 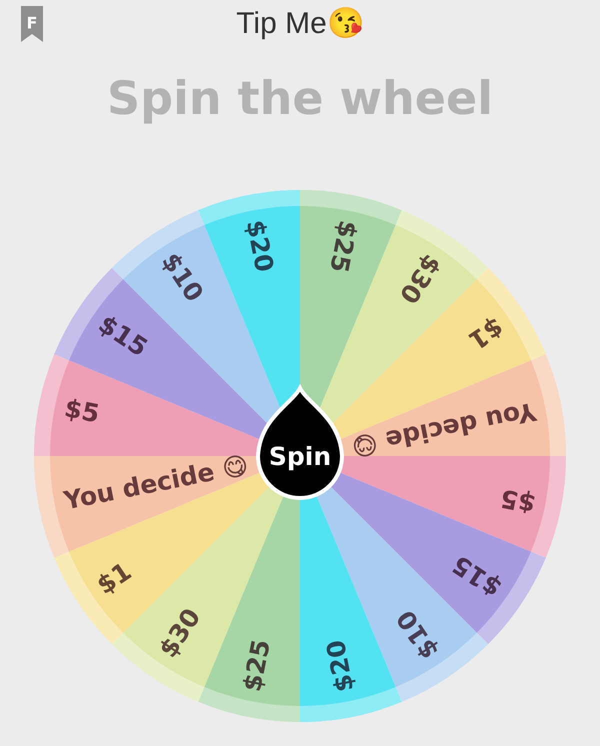 What do you see at coordinates (300, 98) in the screenshot?
I see `heading: Spin the wheel` at bounding box center [300, 98].